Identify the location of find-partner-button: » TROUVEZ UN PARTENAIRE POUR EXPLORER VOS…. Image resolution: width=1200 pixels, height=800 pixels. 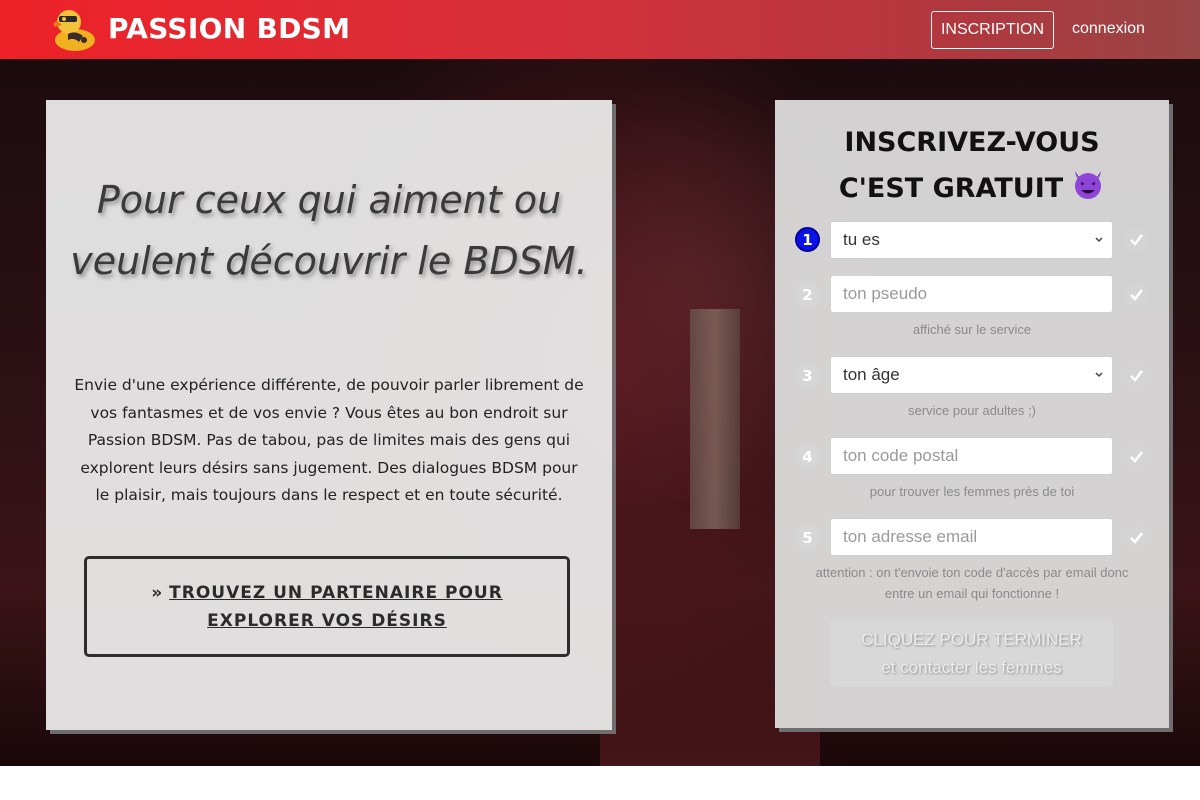
(327, 606).